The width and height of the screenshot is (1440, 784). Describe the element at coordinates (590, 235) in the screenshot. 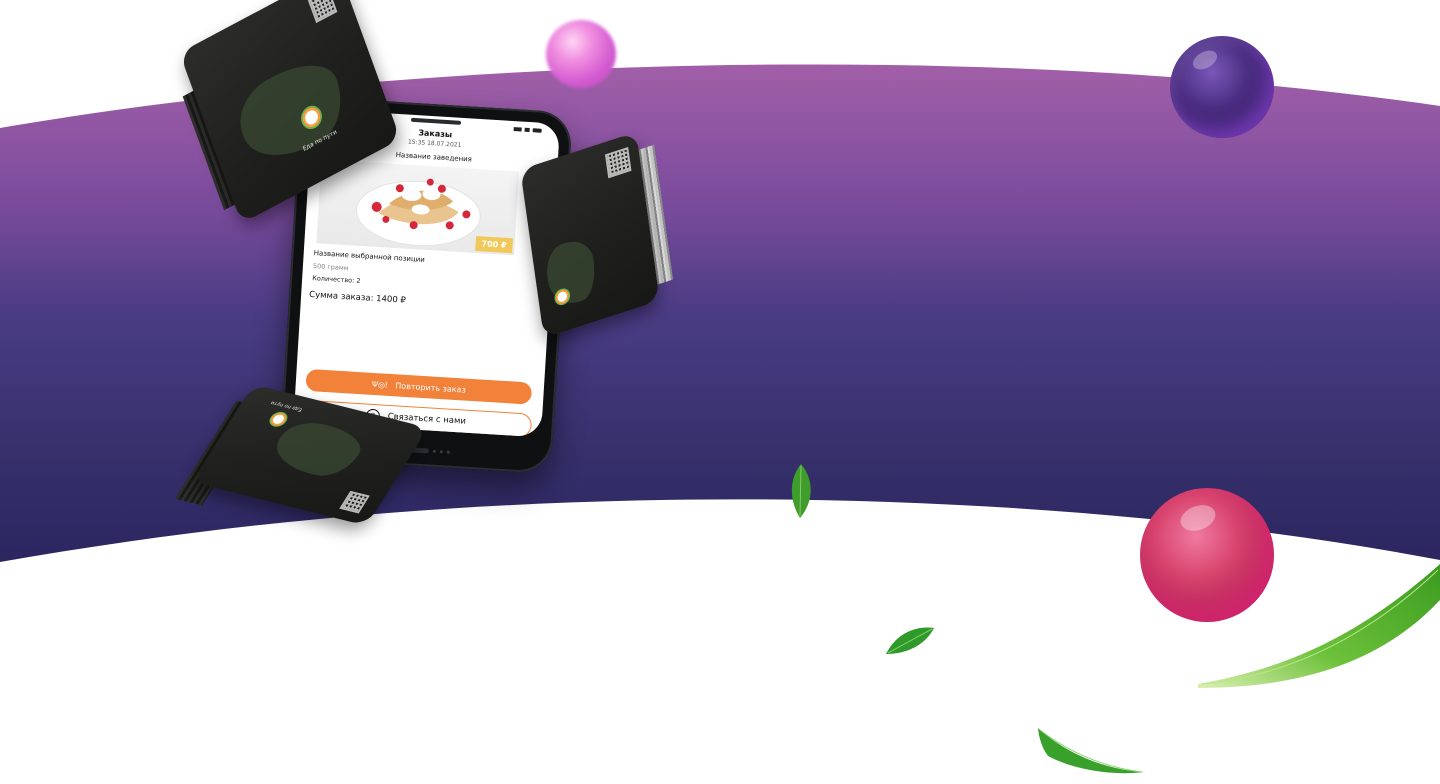

I see `container-lid` at that location.